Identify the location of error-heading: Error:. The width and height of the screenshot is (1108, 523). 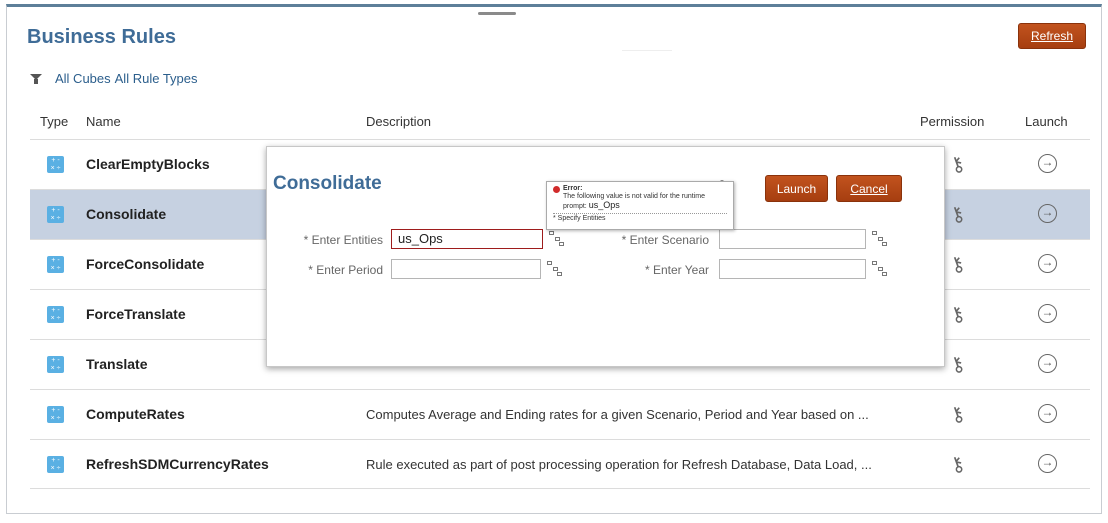
(640, 189).